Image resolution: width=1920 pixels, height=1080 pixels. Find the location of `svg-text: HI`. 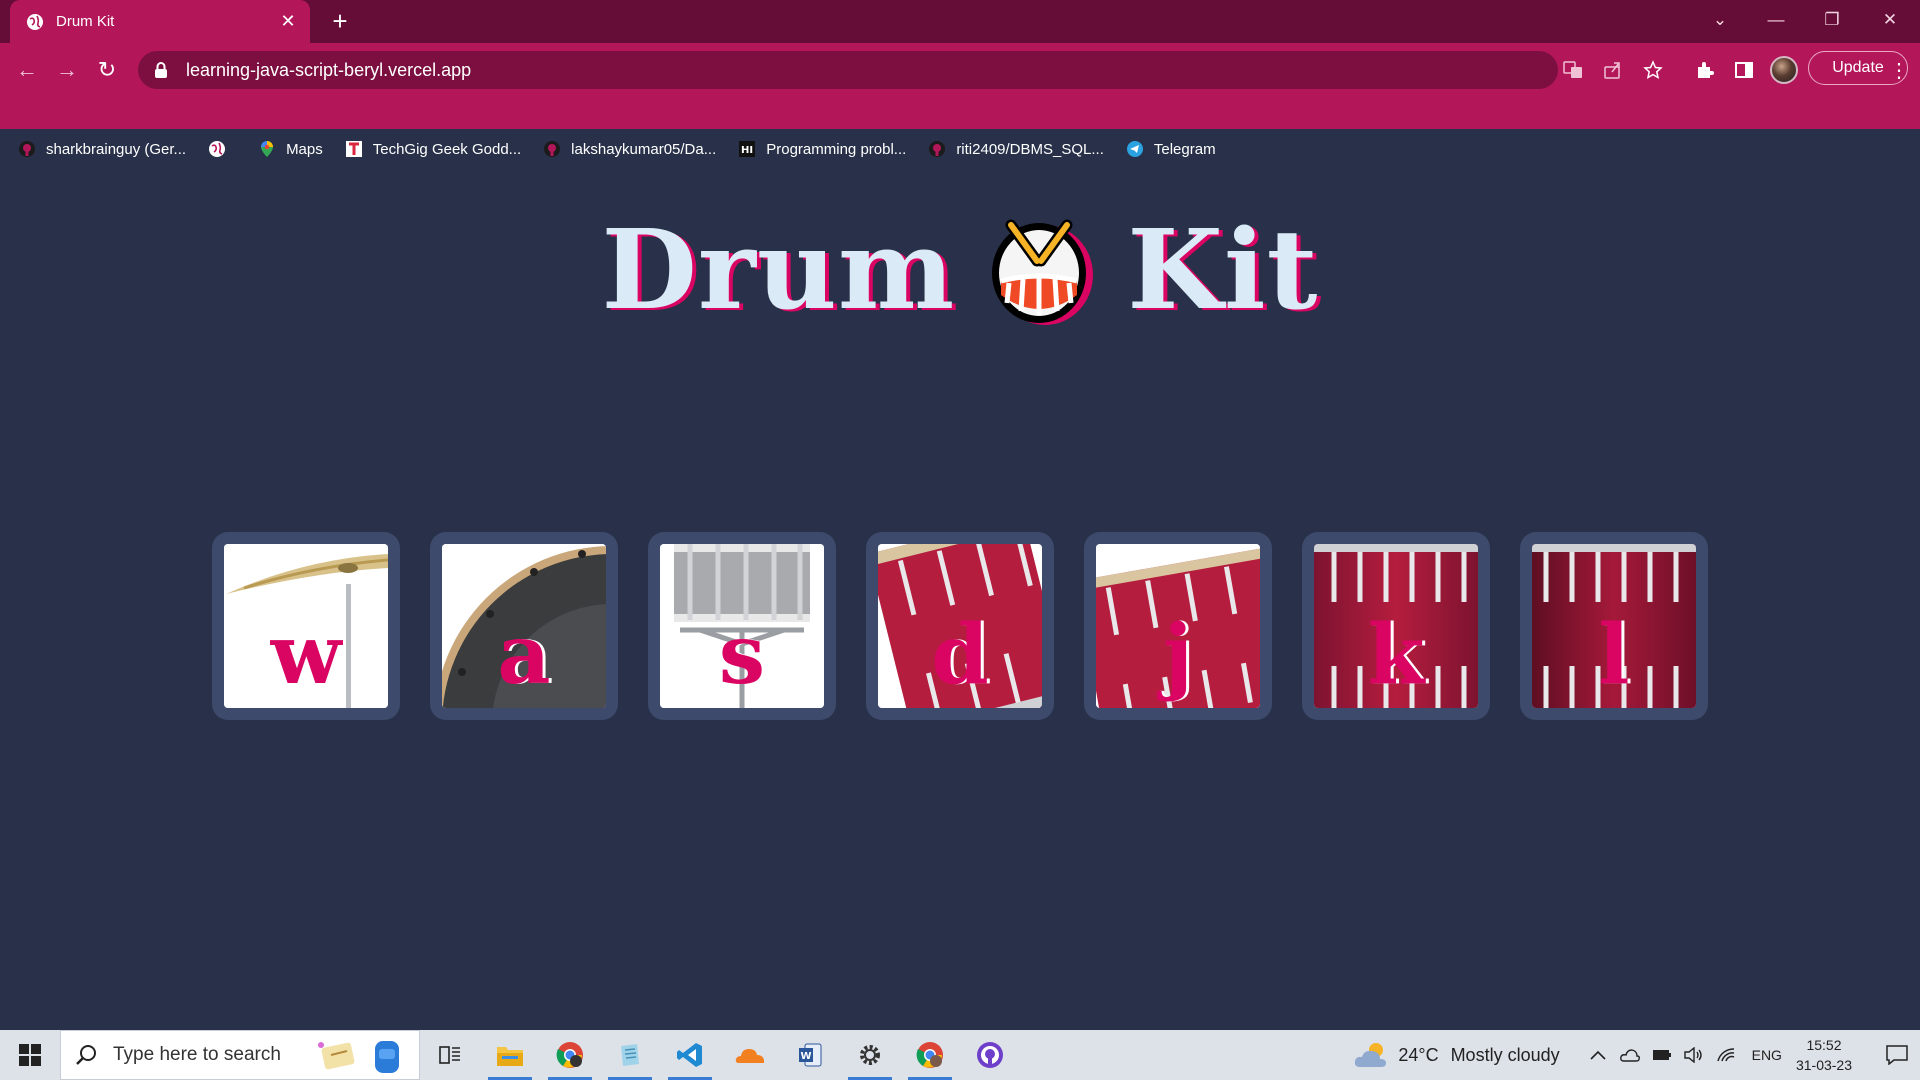

svg-text: HI is located at coordinates (747, 150).